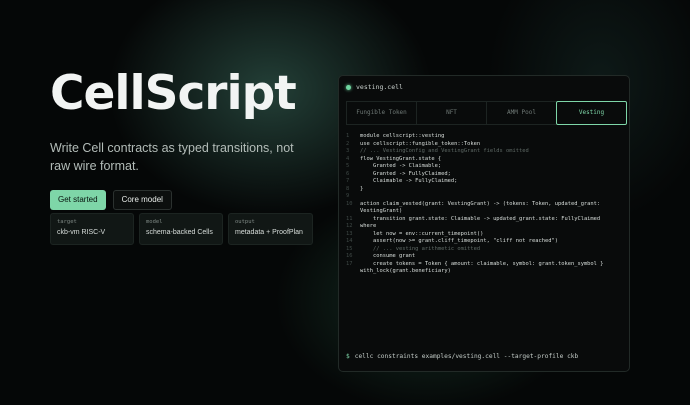  What do you see at coordinates (422, 233) in the screenshot?
I see `line-code: let now = env::current_timepoint()` at bounding box center [422, 233].